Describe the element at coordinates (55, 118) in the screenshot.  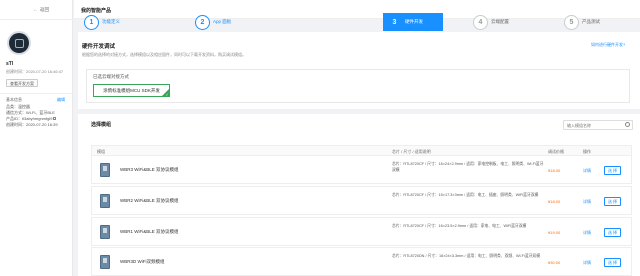
I see `copy-icon` at that location.